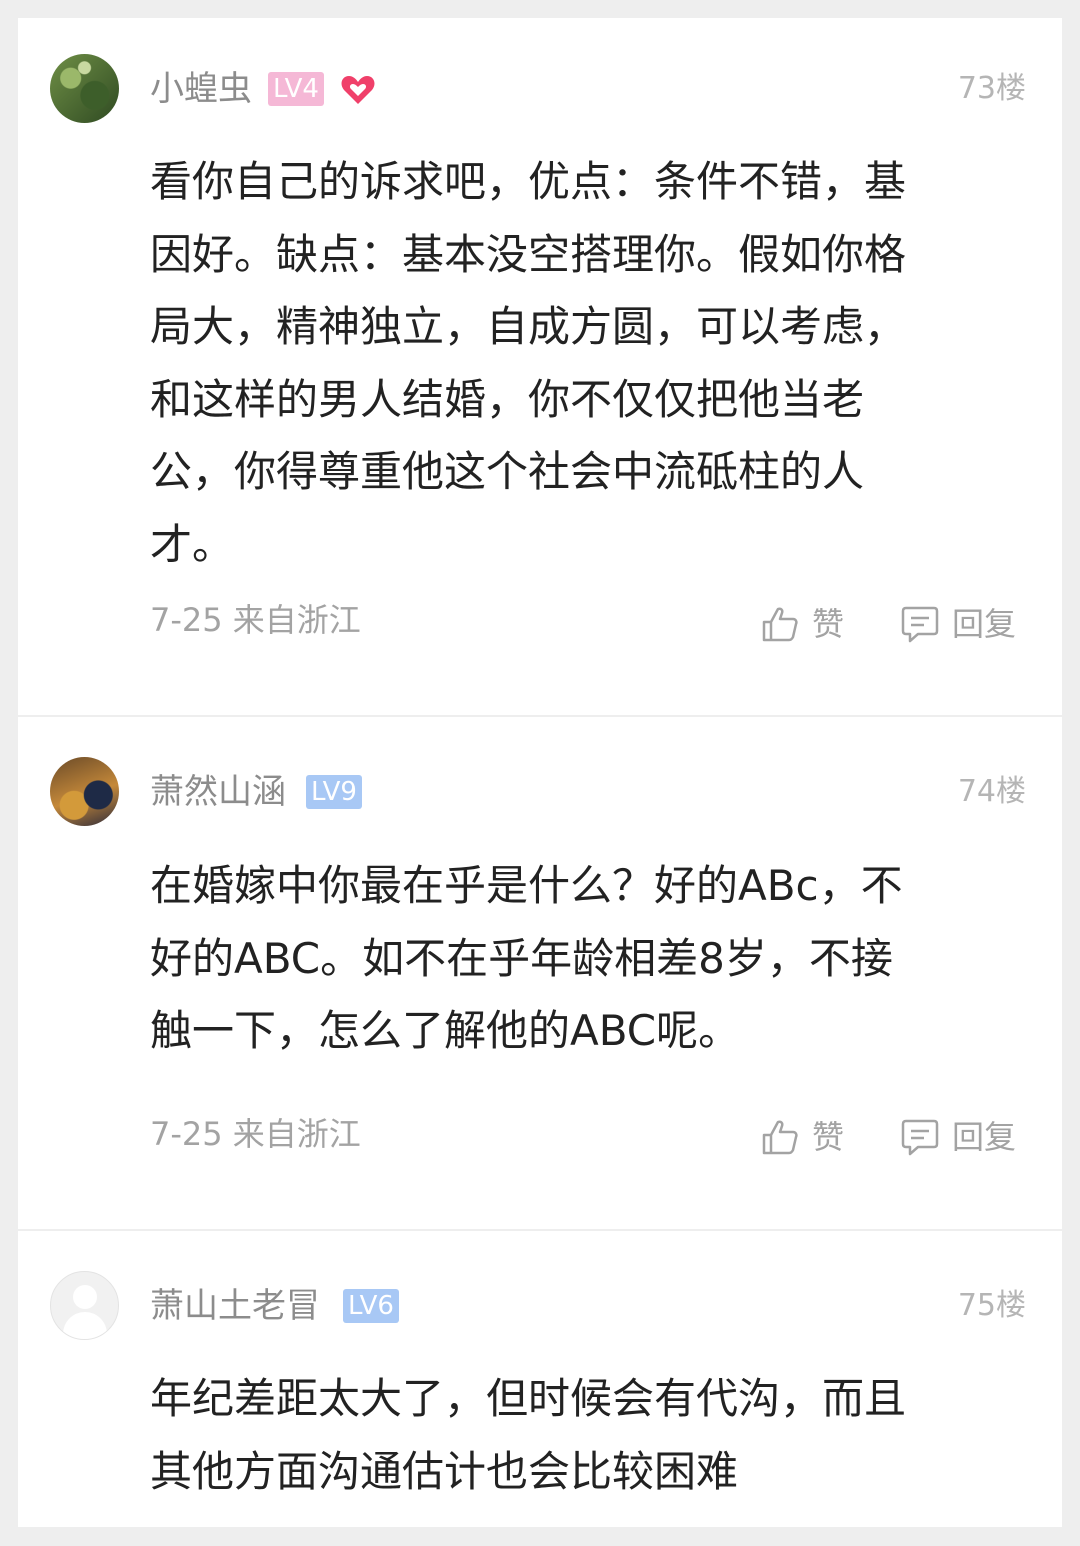  I want to click on username: 小蝗虫, so click(201, 89).